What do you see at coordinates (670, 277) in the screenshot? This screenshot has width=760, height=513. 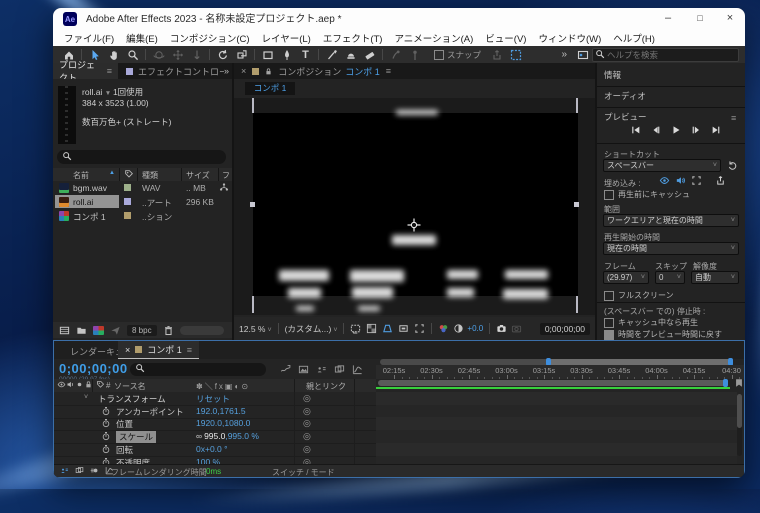 I see `skip-select: 0 ˅` at bounding box center [670, 277].